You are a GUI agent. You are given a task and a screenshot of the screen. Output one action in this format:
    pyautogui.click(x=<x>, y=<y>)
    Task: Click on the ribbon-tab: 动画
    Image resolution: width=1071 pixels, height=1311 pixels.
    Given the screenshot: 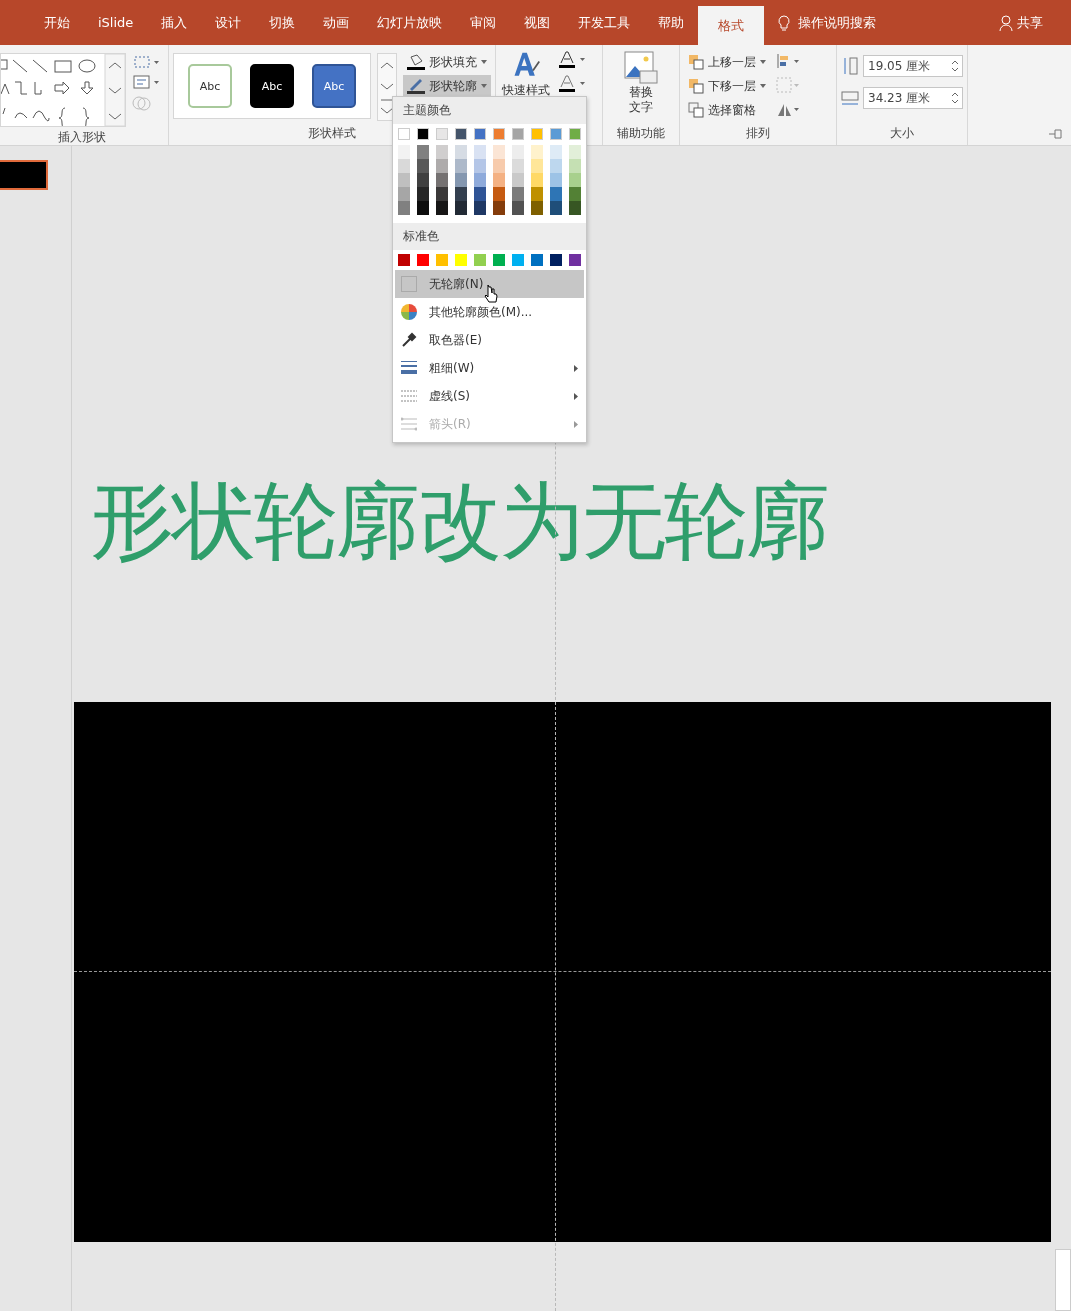 What is the action you would take?
    pyautogui.click(x=336, y=22)
    